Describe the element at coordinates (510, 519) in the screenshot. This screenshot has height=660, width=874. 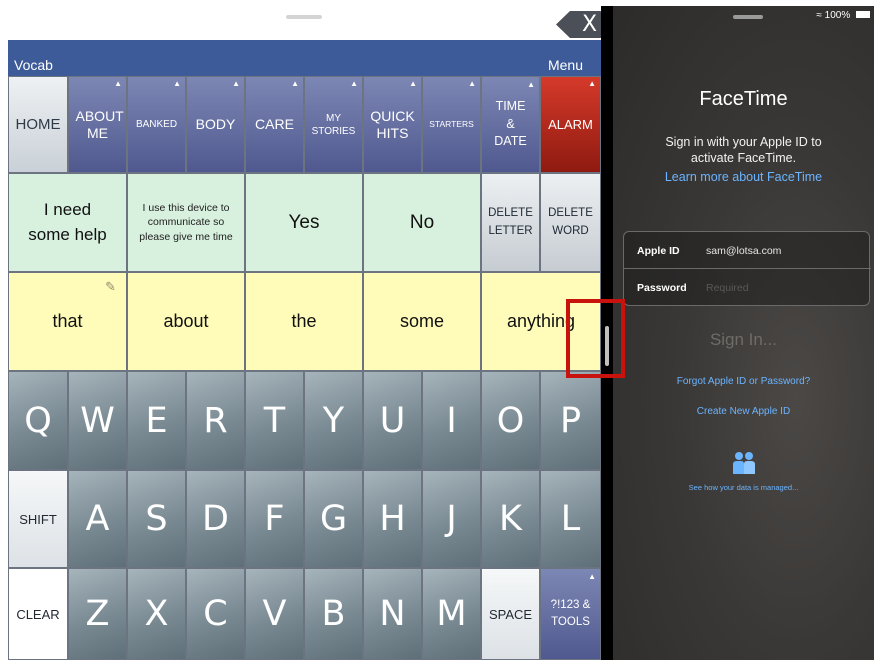
I see `key-k: K` at that location.